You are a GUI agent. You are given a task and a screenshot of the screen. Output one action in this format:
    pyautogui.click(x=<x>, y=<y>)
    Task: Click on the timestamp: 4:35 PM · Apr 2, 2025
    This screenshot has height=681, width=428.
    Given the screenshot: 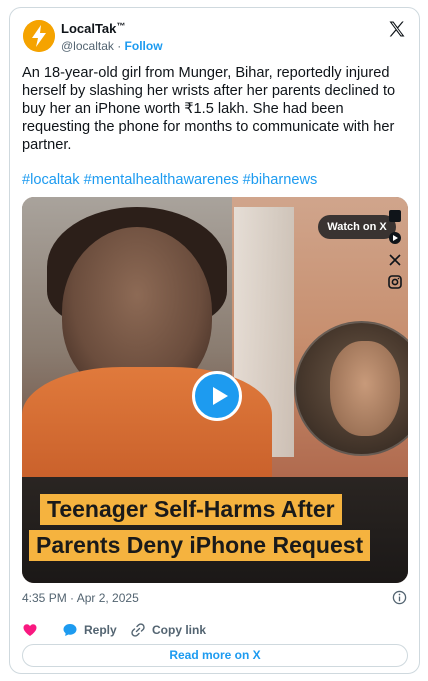 What is the action you would take?
    pyautogui.click(x=80, y=598)
    